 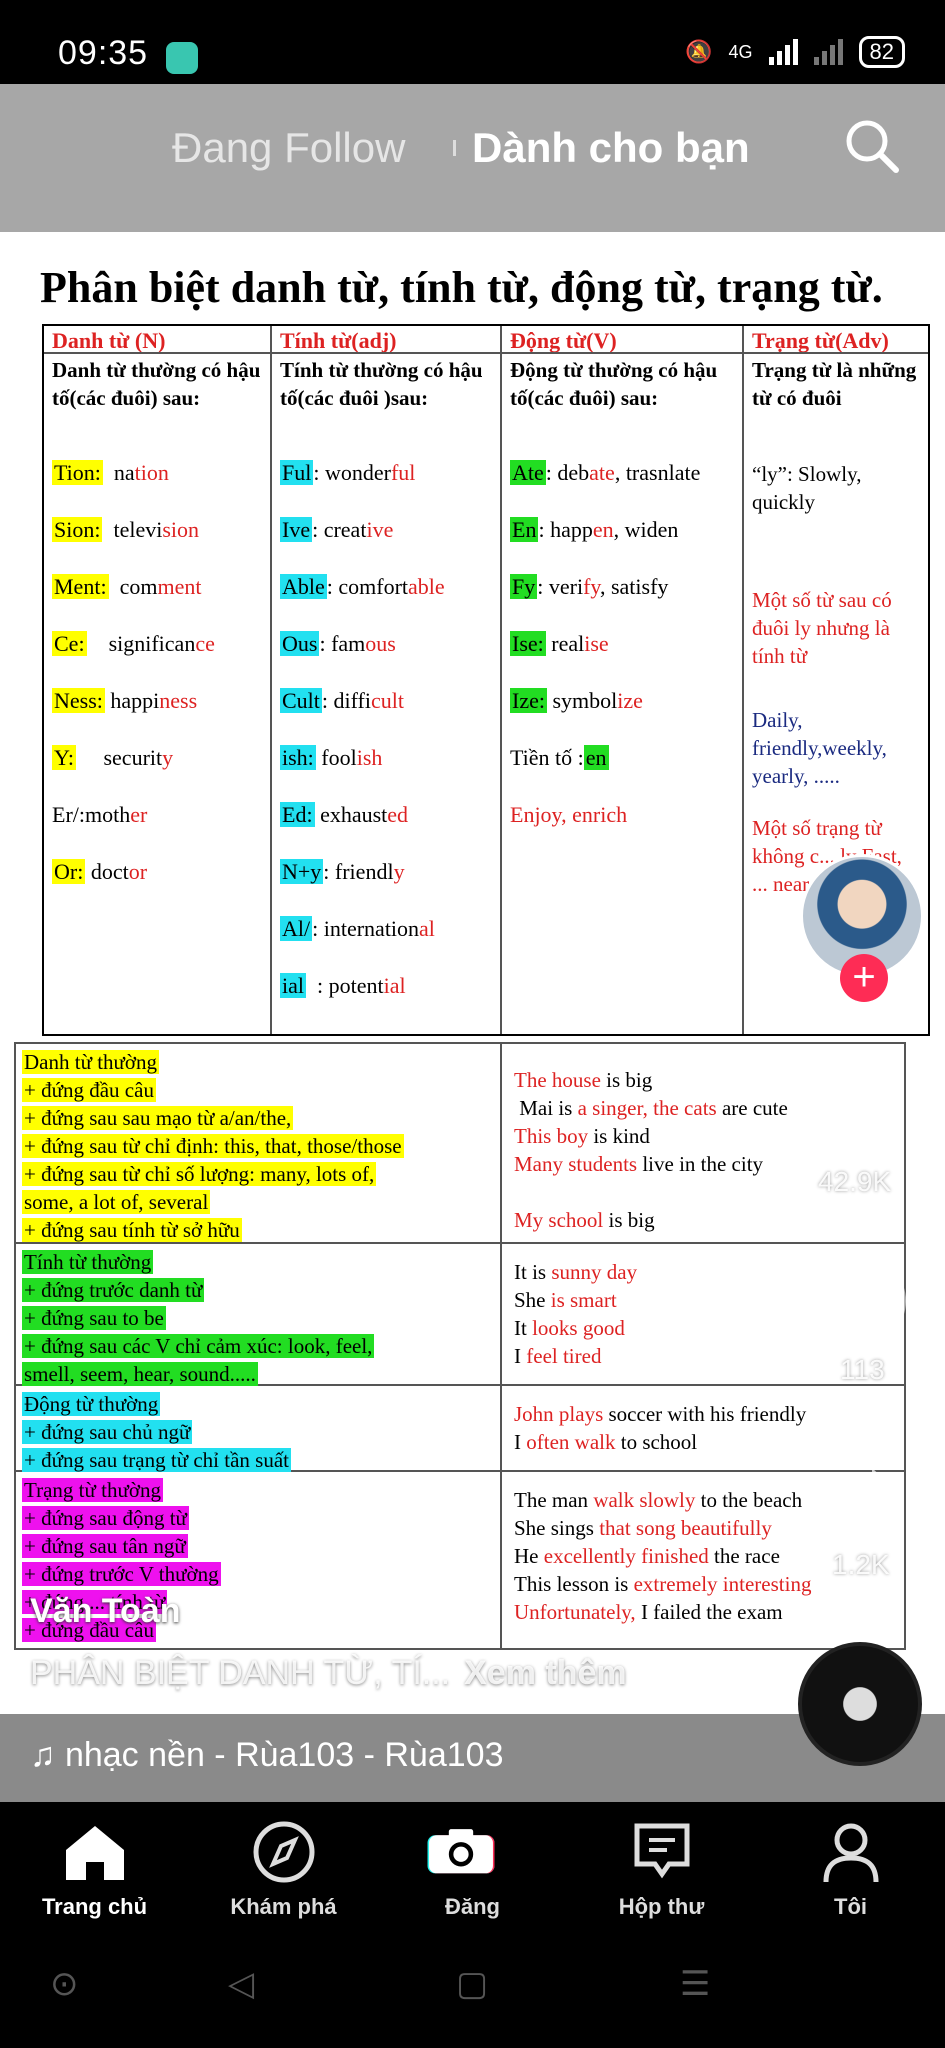 What do you see at coordinates (700, 1164) in the screenshot?
I see `example-text: live in the city` at bounding box center [700, 1164].